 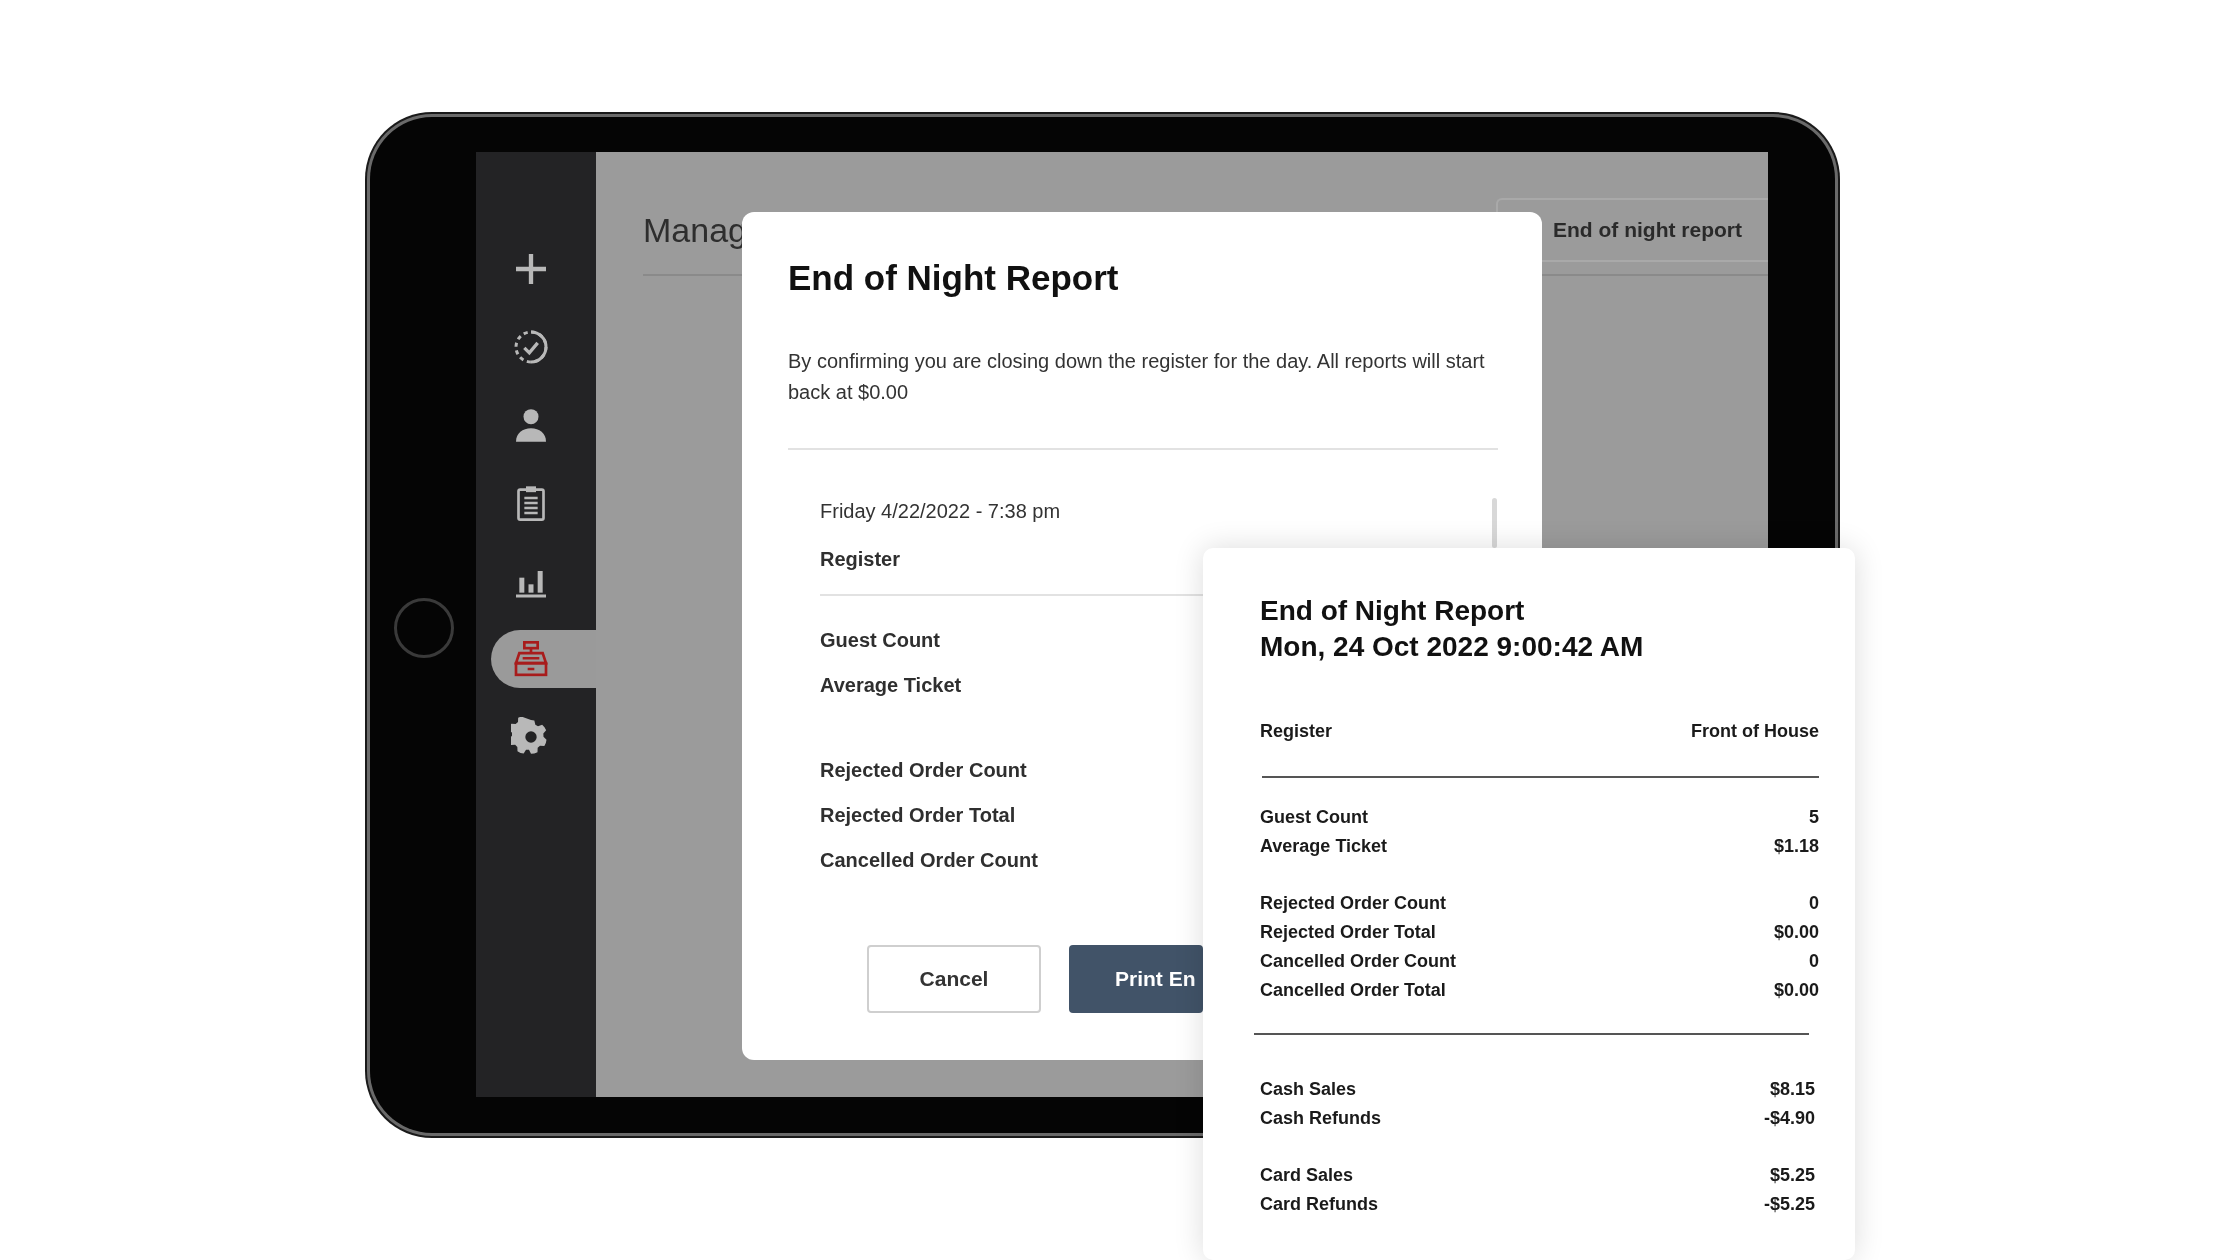 I want to click on modal-title: End of Night Report, so click(x=954, y=278).